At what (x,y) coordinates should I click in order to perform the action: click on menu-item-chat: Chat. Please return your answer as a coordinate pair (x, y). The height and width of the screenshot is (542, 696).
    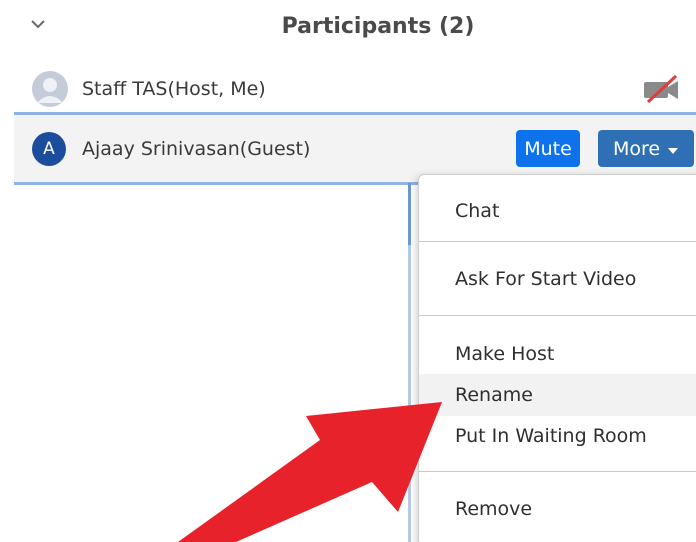
    Looking at the image, I should click on (557, 211).